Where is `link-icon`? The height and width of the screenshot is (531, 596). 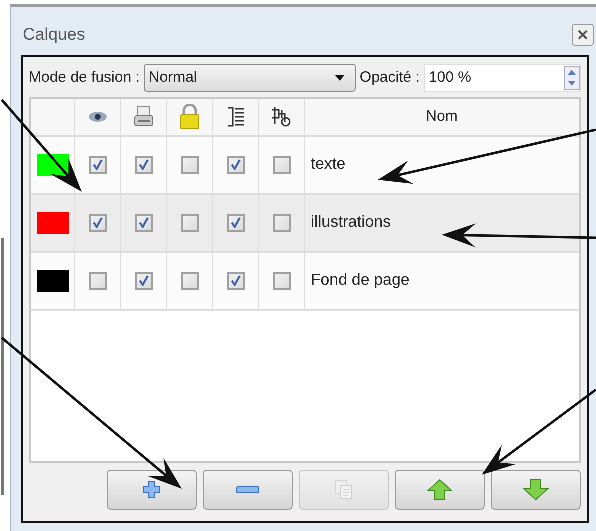
link-icon is located at coordinates (281, 117).